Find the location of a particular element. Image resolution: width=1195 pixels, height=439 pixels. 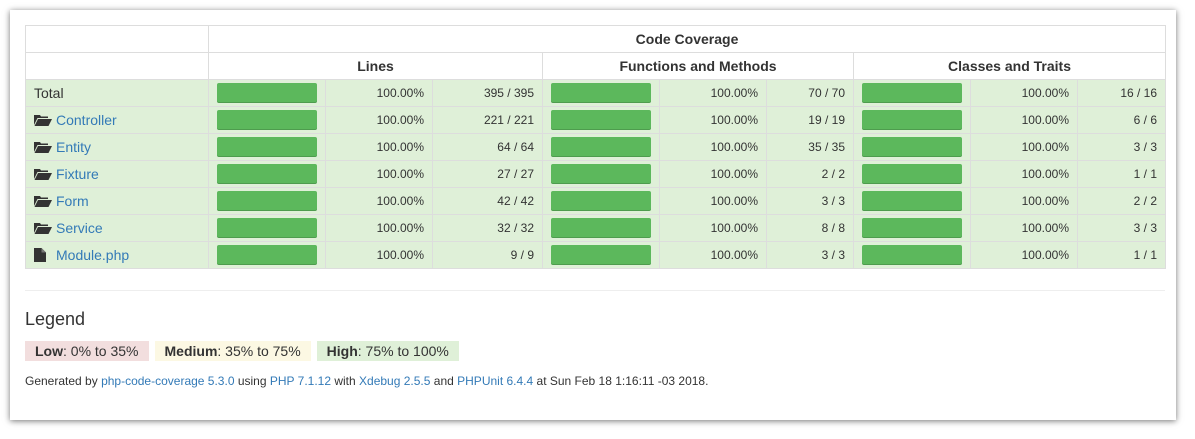

functions-count: 8 / 8 is located at coordinates (810, 228).